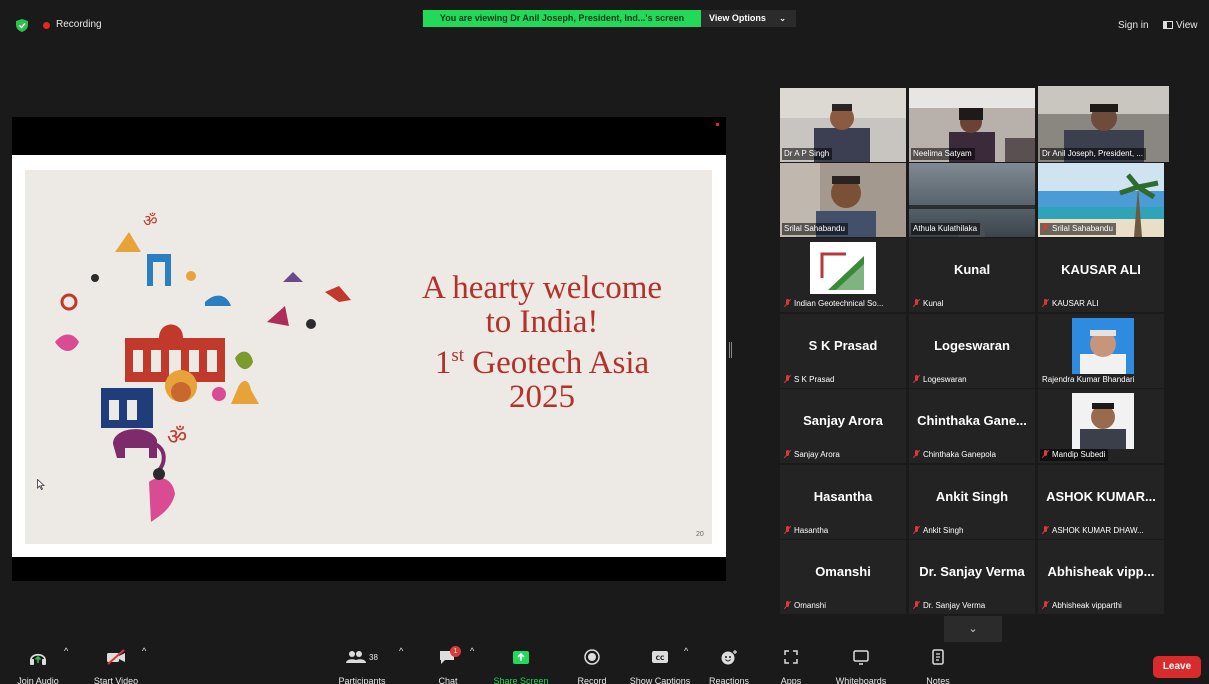 The height and width of the screenshot is (684, 1209). Describe the element at coordinates (843, 351) in the screenshot. I see `participant-tile: S K Prasad S K Prasad` at that location.